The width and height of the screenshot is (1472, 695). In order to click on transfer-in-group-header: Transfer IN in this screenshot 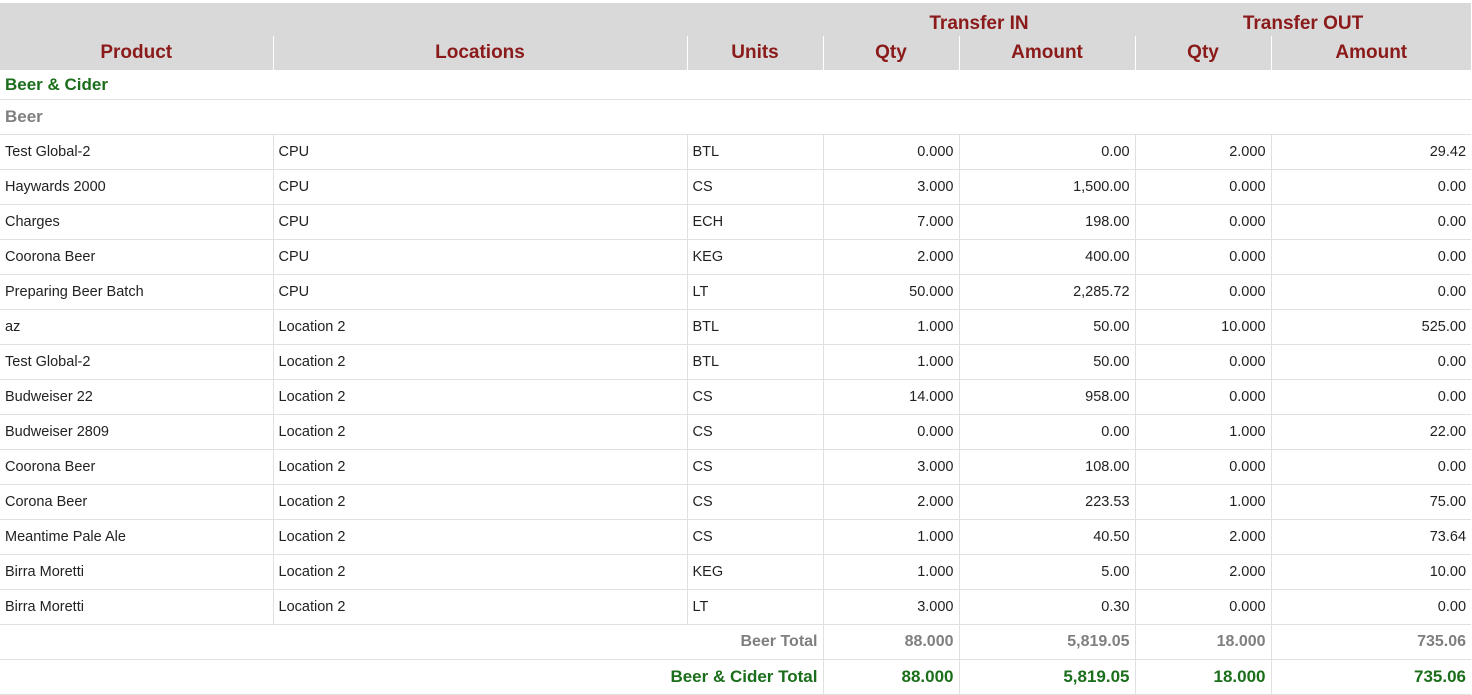, I will do `click(979, 19)`.